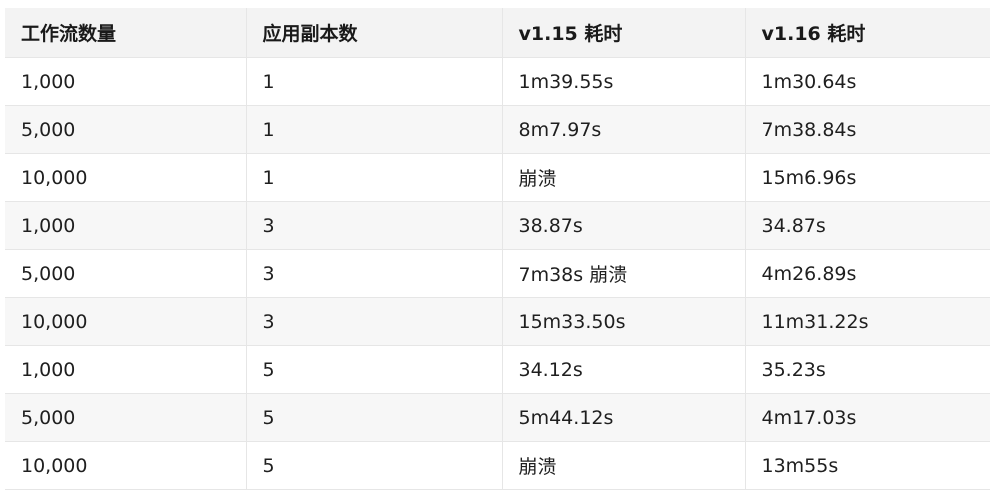 This screenshot has height=490, width=993. What do you see at coordinates (867, 417) in the screenshot?
I see `cell-v116-duration: 4m17.03s` at bounding box center [867, 417].